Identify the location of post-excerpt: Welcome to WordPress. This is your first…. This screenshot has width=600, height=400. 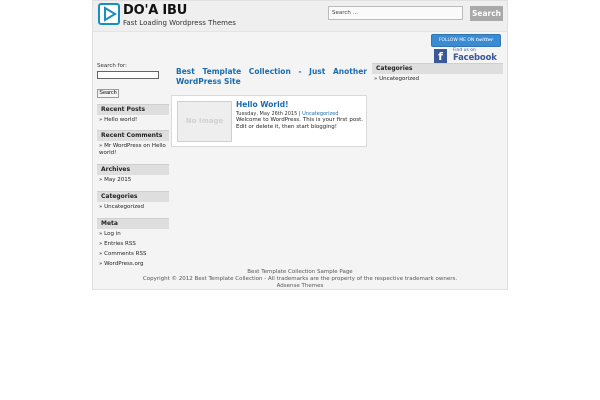
(299, 123).